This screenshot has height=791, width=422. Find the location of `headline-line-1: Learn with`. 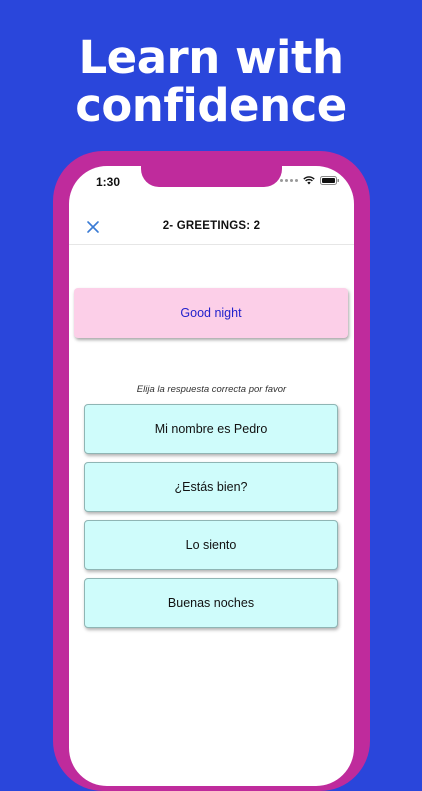

headline-line-1: Learn with is located at coordinates (211, 57).